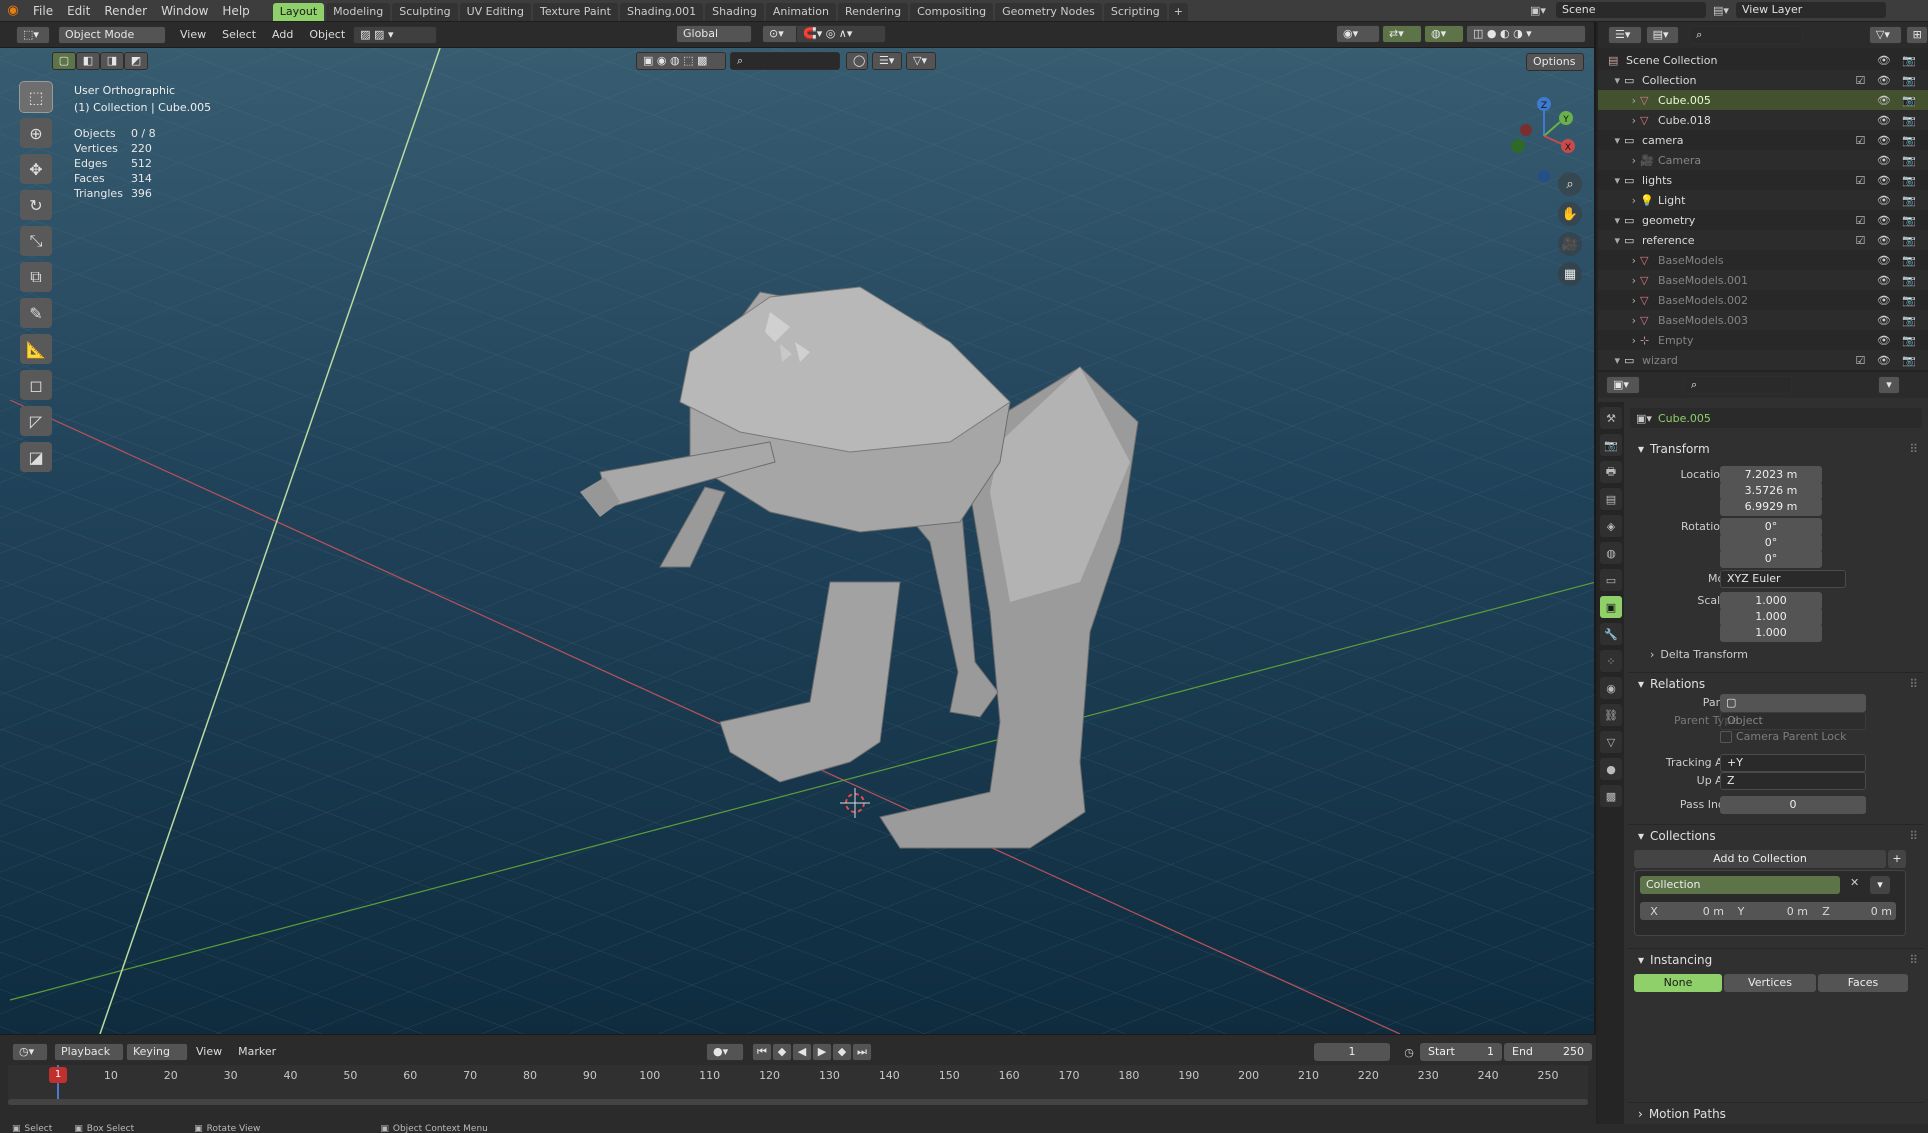 Image resolution: width=1928 pixels, height=1133 pixels. I want to click on select-mode-subtract-icon: ◨, so click(112, 61).